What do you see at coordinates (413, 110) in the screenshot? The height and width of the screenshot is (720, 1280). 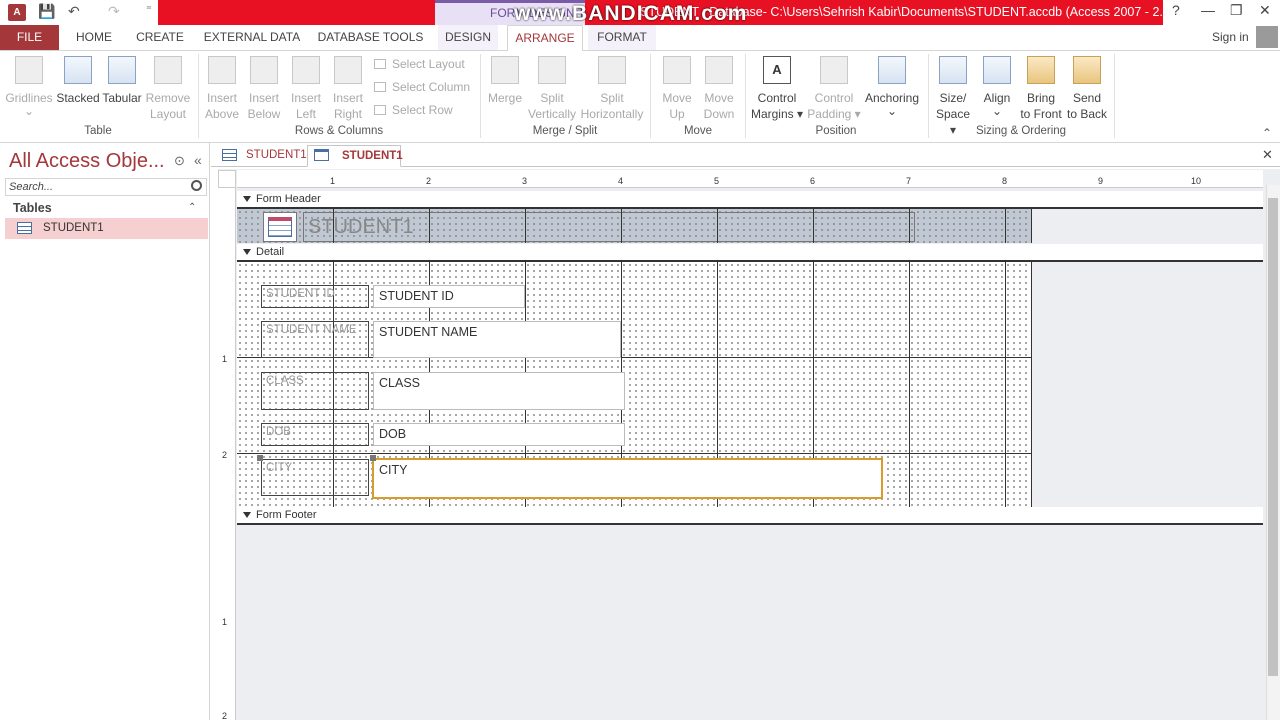 I see `select-row-button: Select Row` at bounding box center [413, 110].